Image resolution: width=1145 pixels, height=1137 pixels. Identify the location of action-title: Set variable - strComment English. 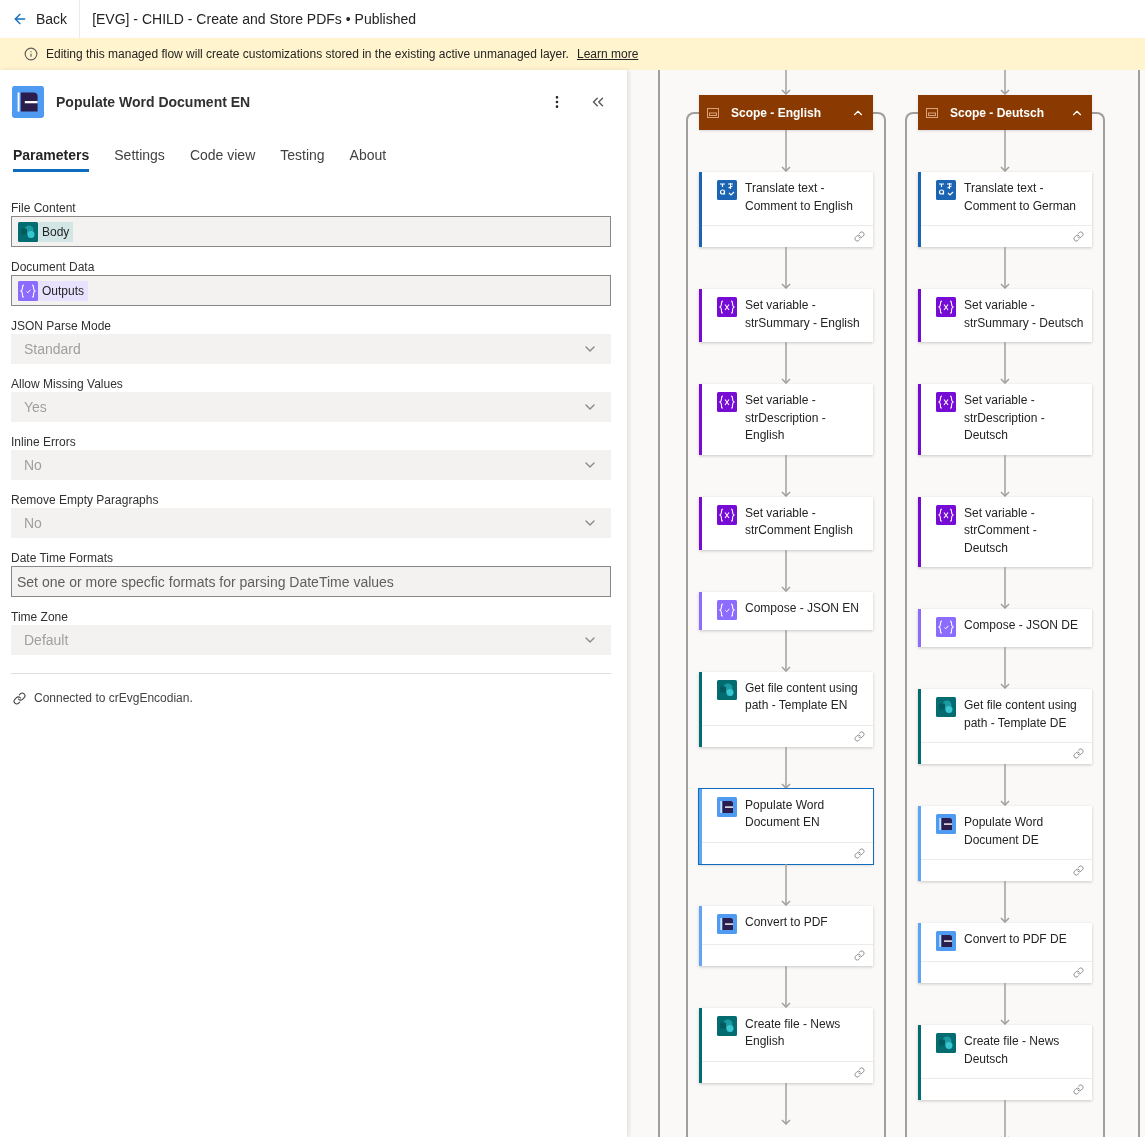
(800, 521).